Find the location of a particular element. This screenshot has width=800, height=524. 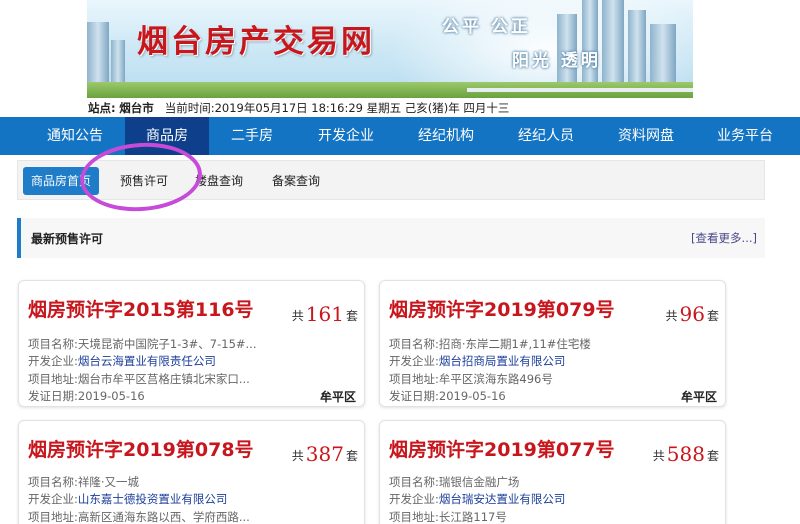

project-name: 祥隆·又一城 is located at coordinates (108, 482).